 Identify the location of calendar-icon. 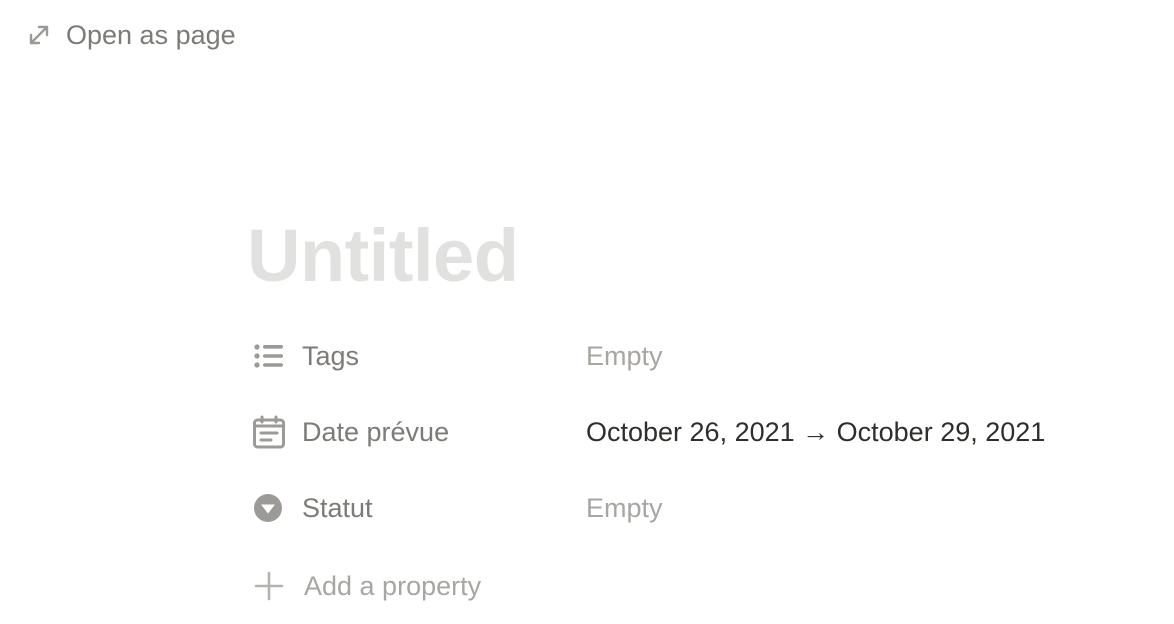
(270, 432).